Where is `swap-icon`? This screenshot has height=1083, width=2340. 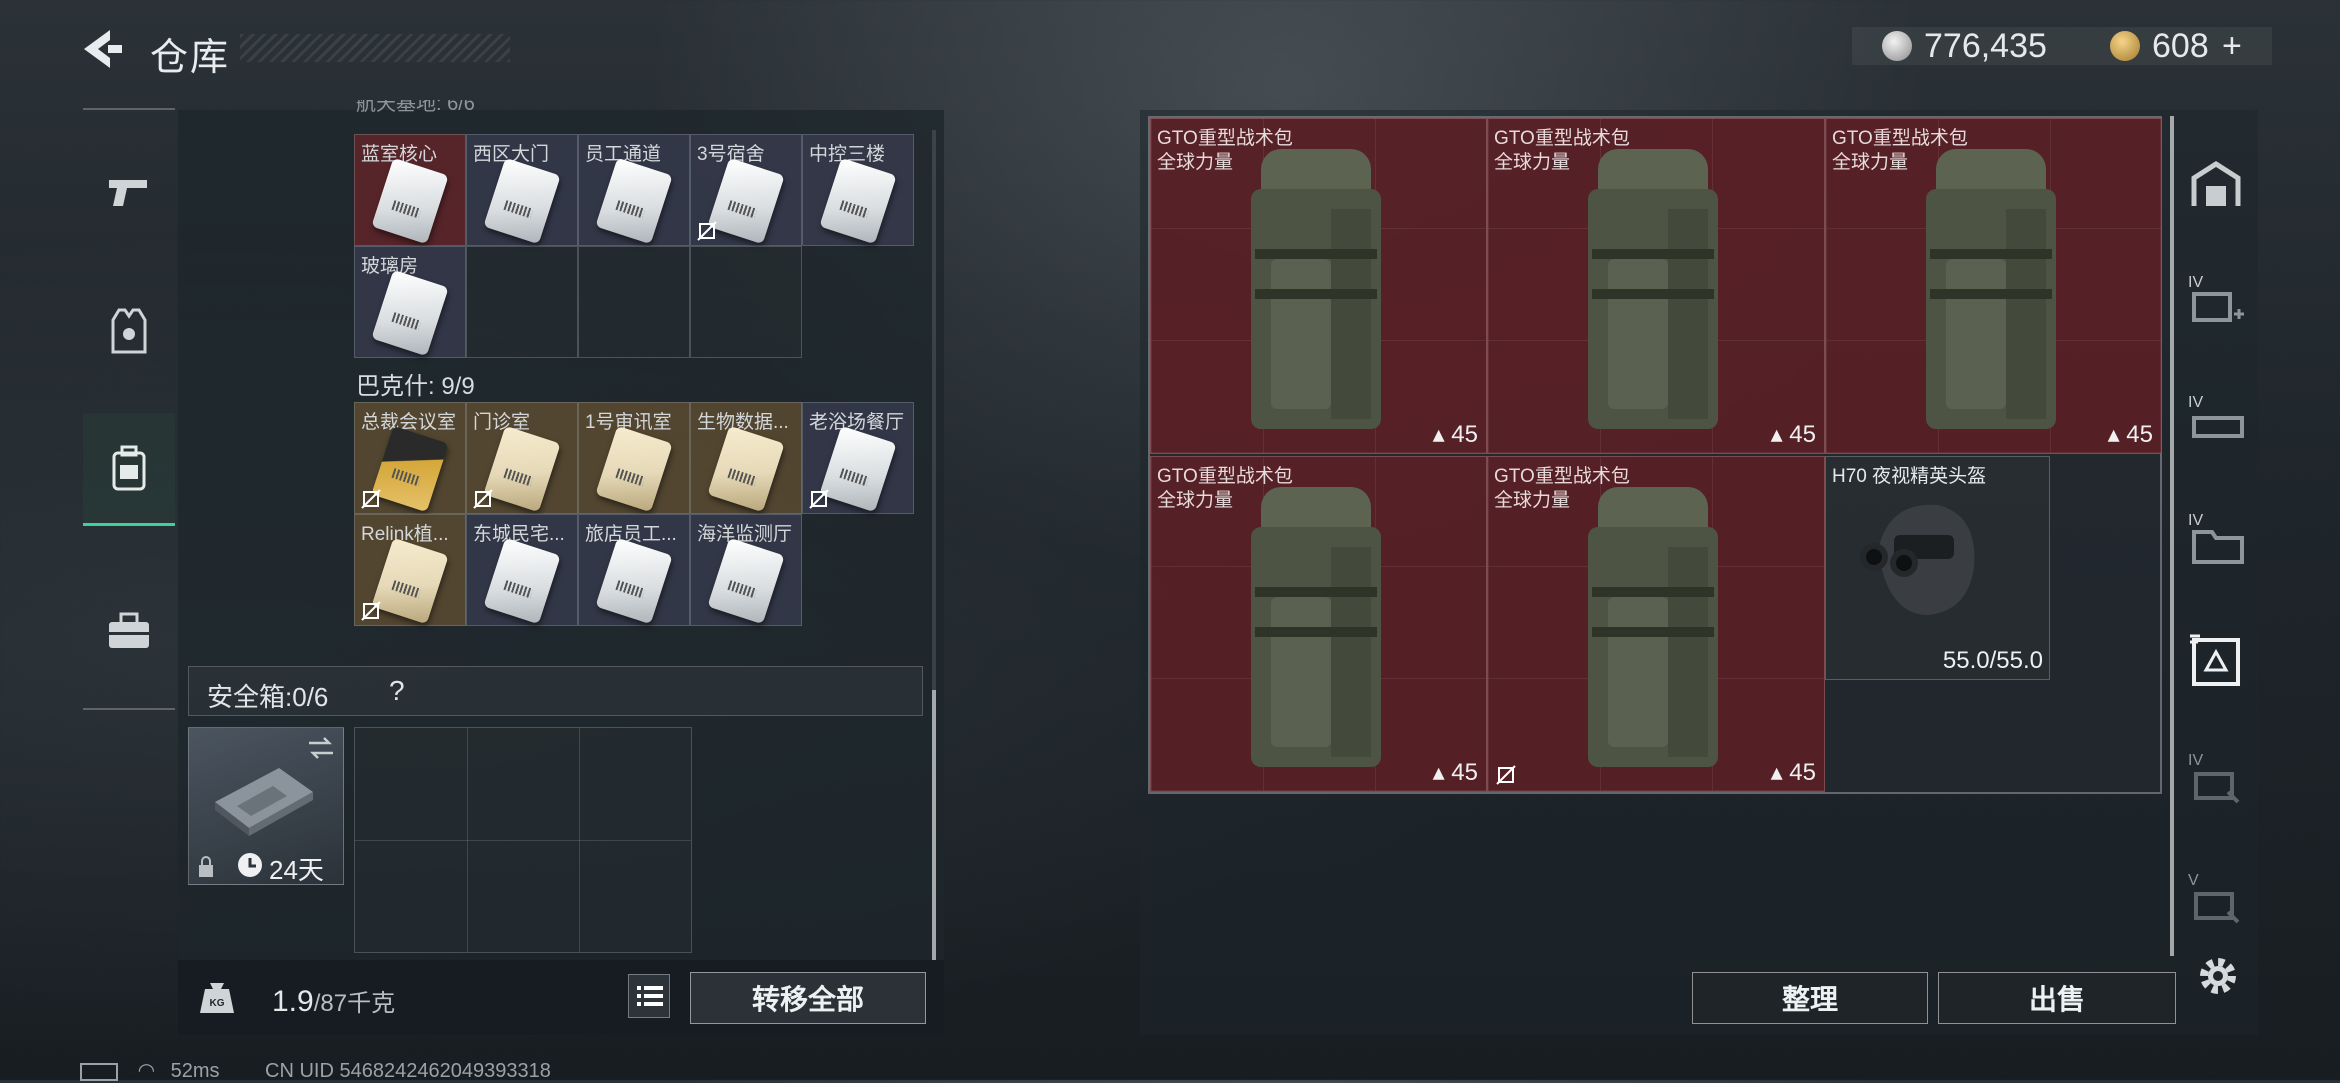
swap-icon is located at coordinates (321, 748).